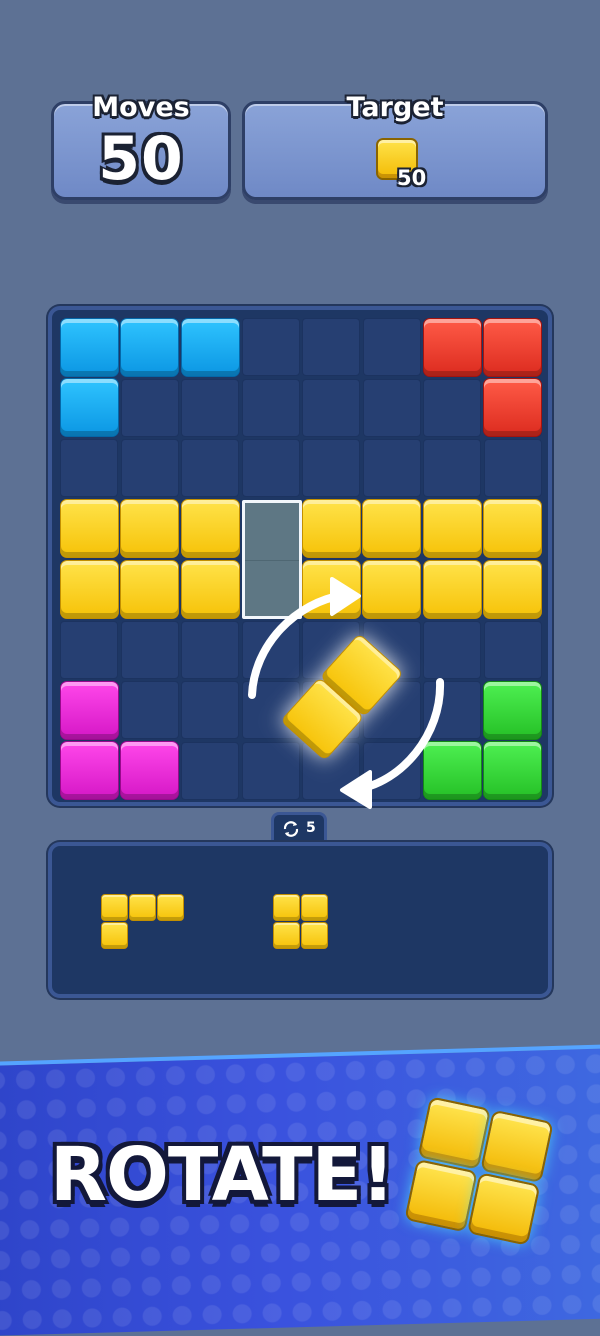  I want to click on moves-value: 50, so click(141, 159).